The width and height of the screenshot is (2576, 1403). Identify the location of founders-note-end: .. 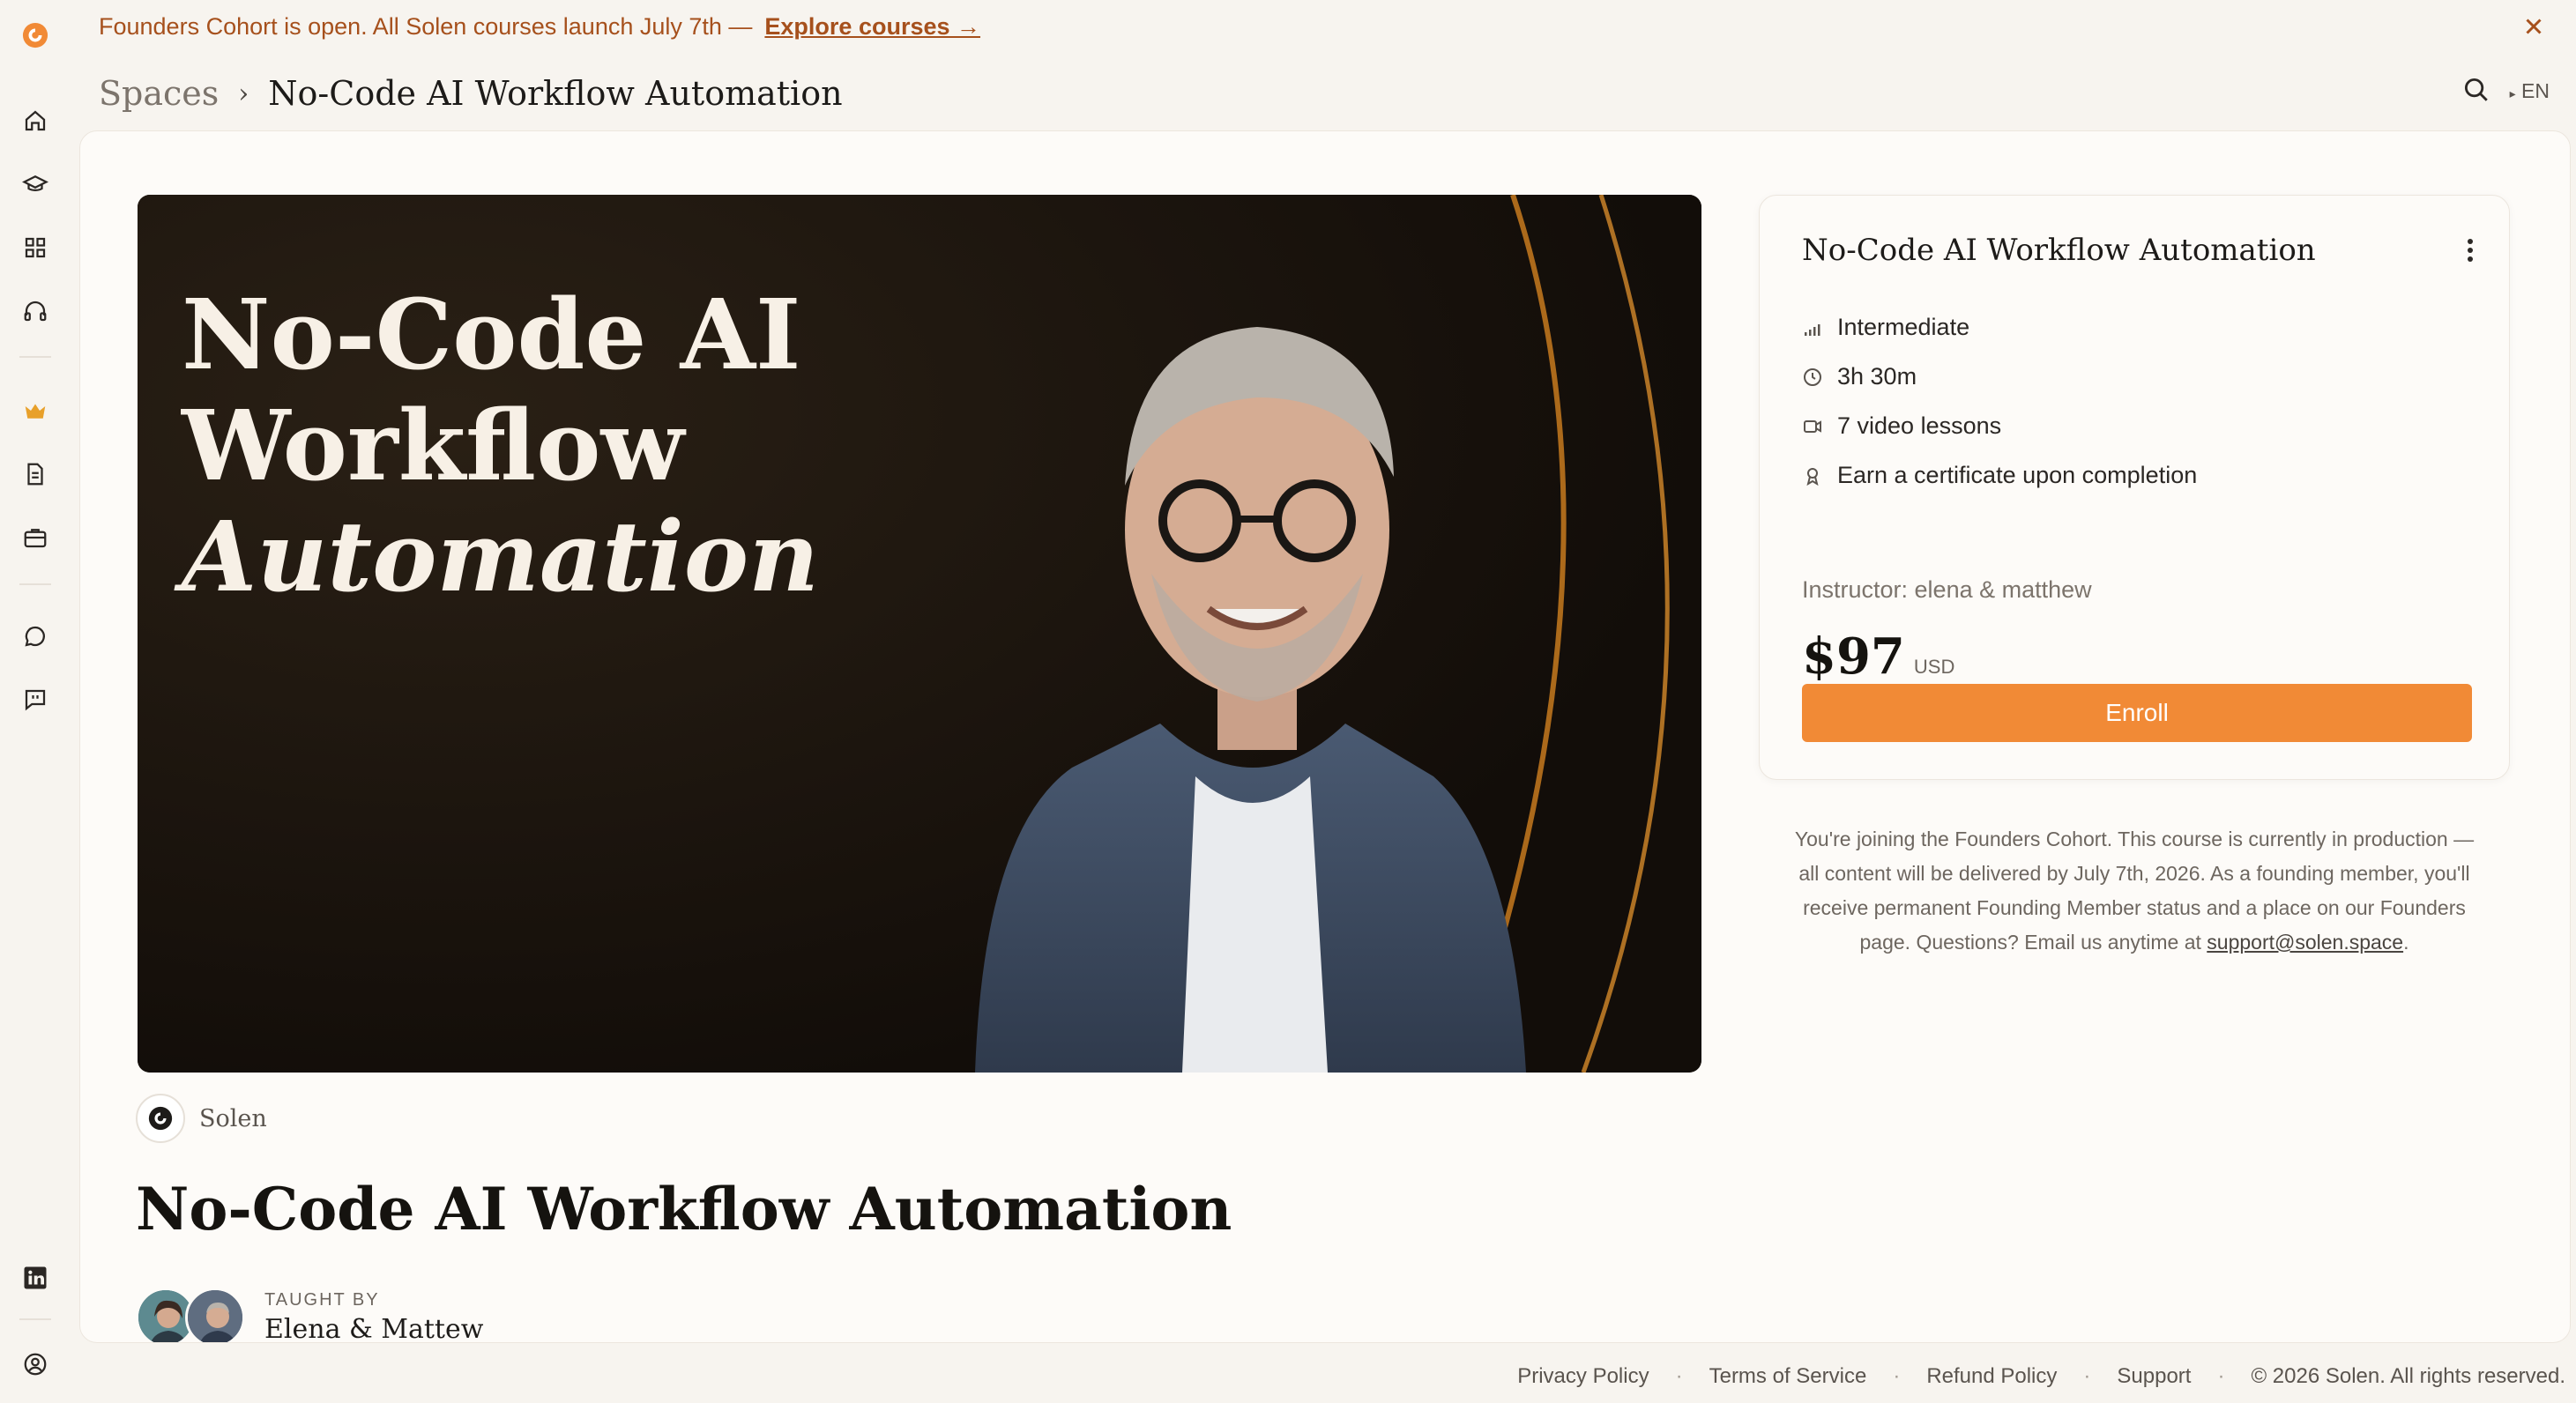
(2406, 942).